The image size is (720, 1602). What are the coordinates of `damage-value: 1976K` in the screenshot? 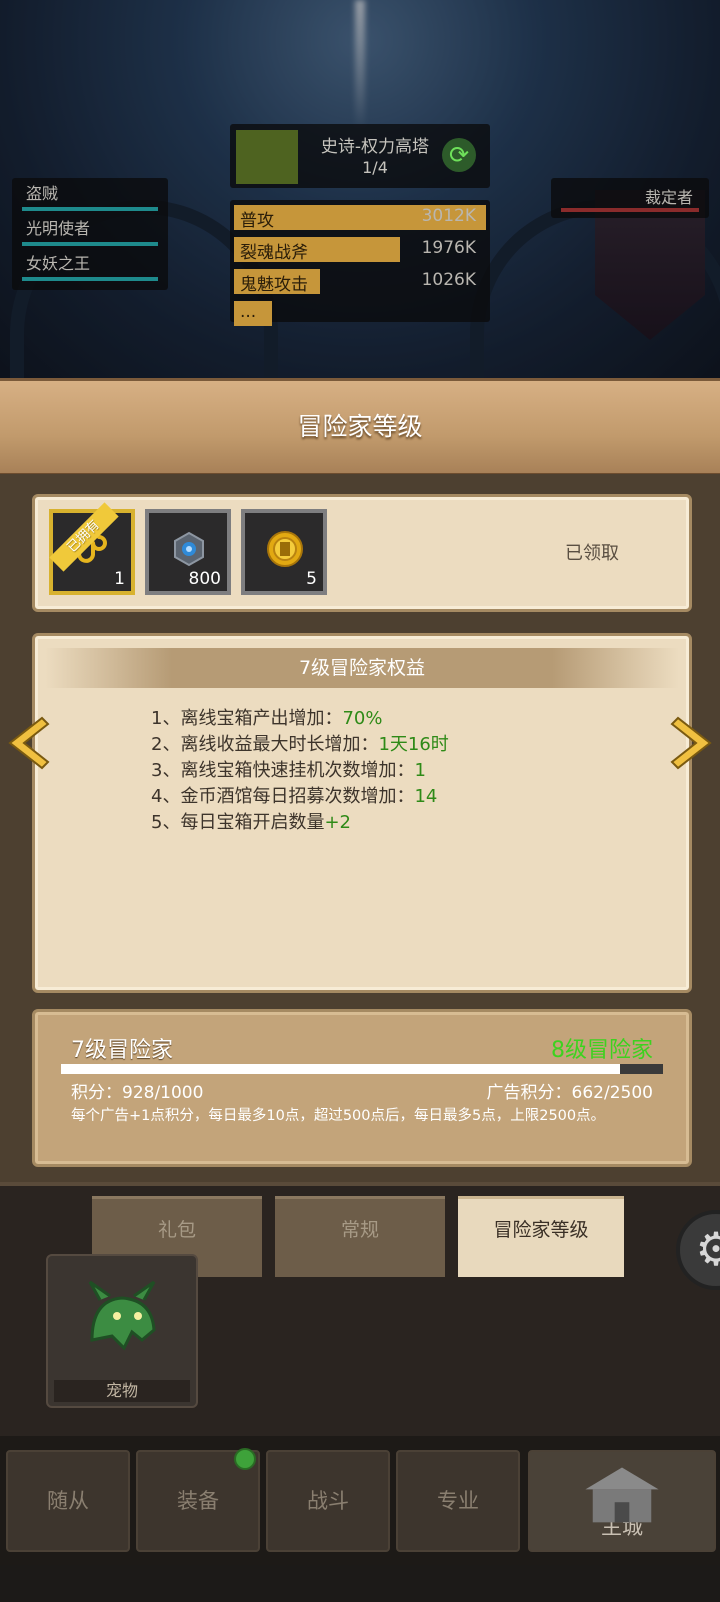 It's located at (448, 248).